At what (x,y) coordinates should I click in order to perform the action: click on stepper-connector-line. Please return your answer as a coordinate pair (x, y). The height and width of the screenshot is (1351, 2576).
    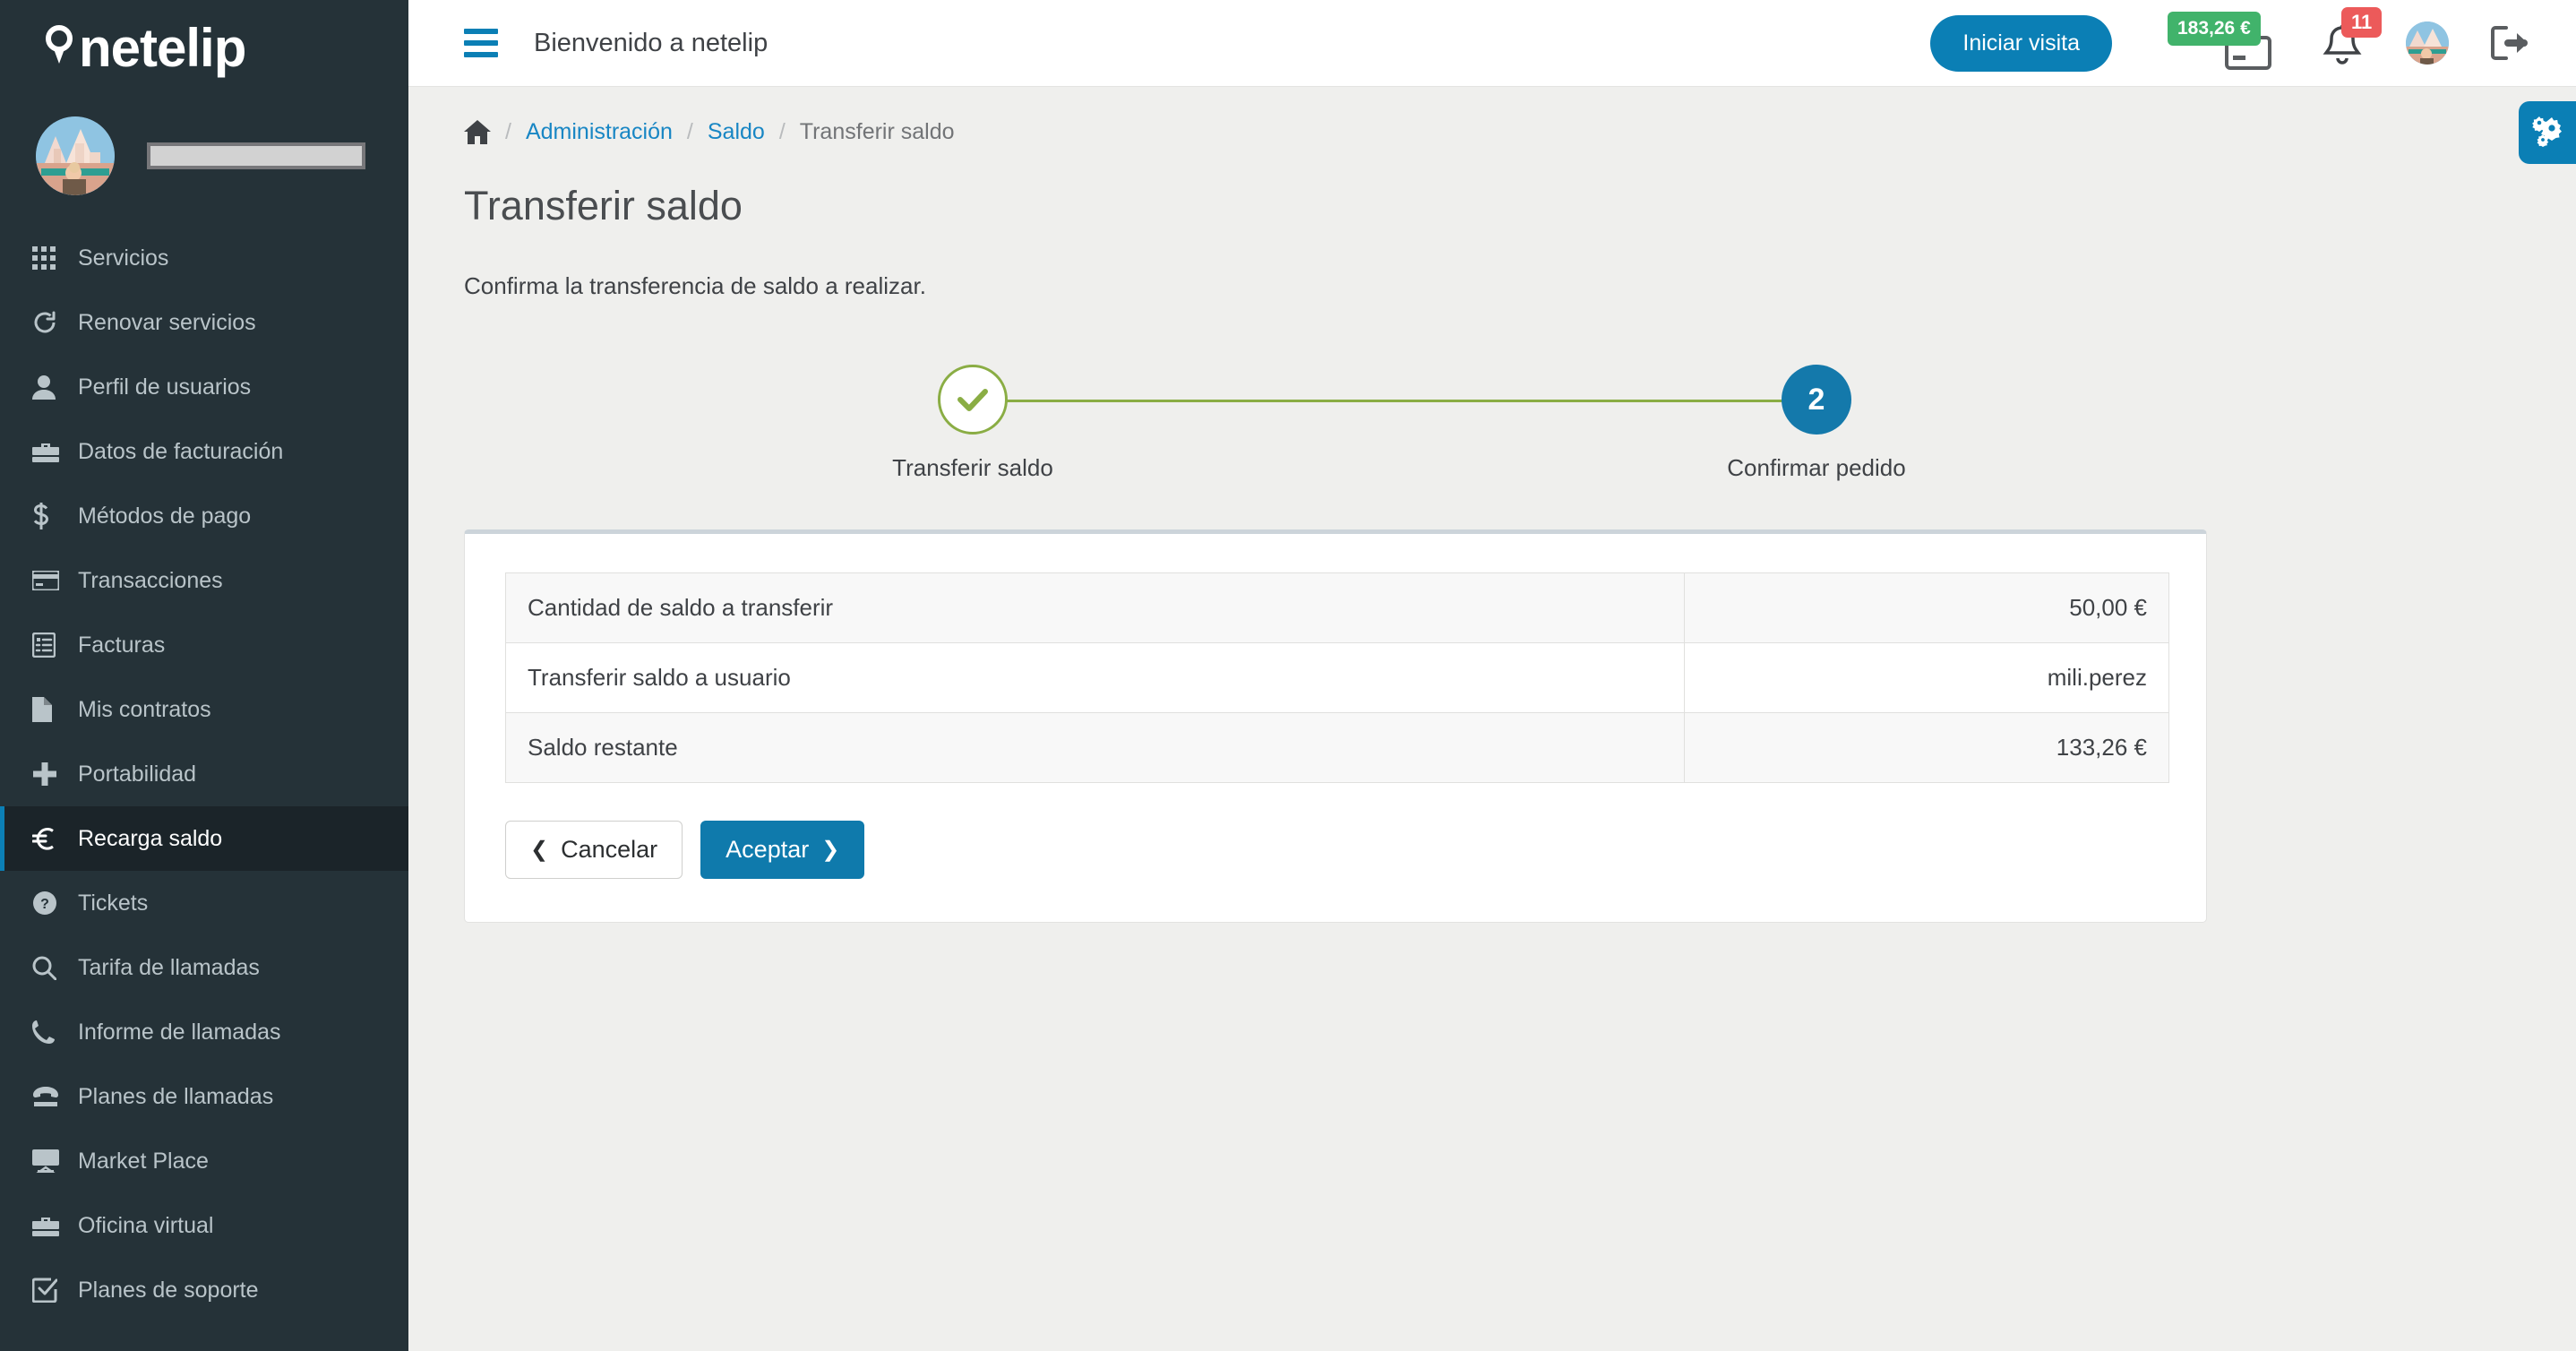
    Looking at the image, I should click on (1408, 401).